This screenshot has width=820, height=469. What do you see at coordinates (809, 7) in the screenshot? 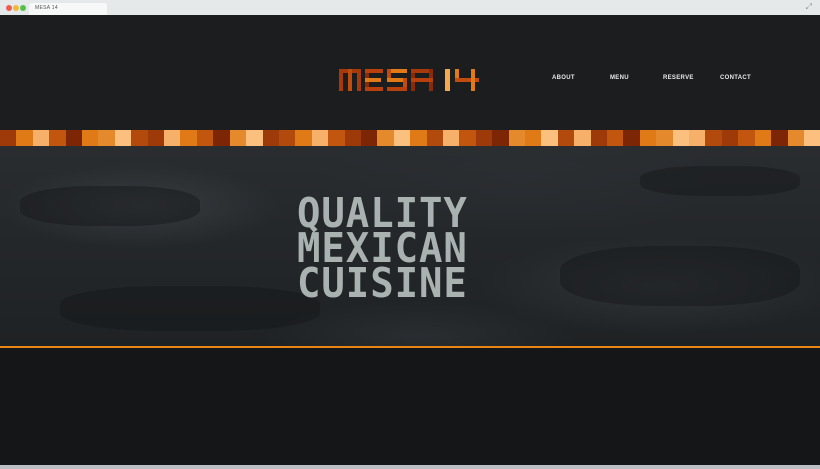
I see `expand-icon: ⤢` at bounding box center [809, 7].